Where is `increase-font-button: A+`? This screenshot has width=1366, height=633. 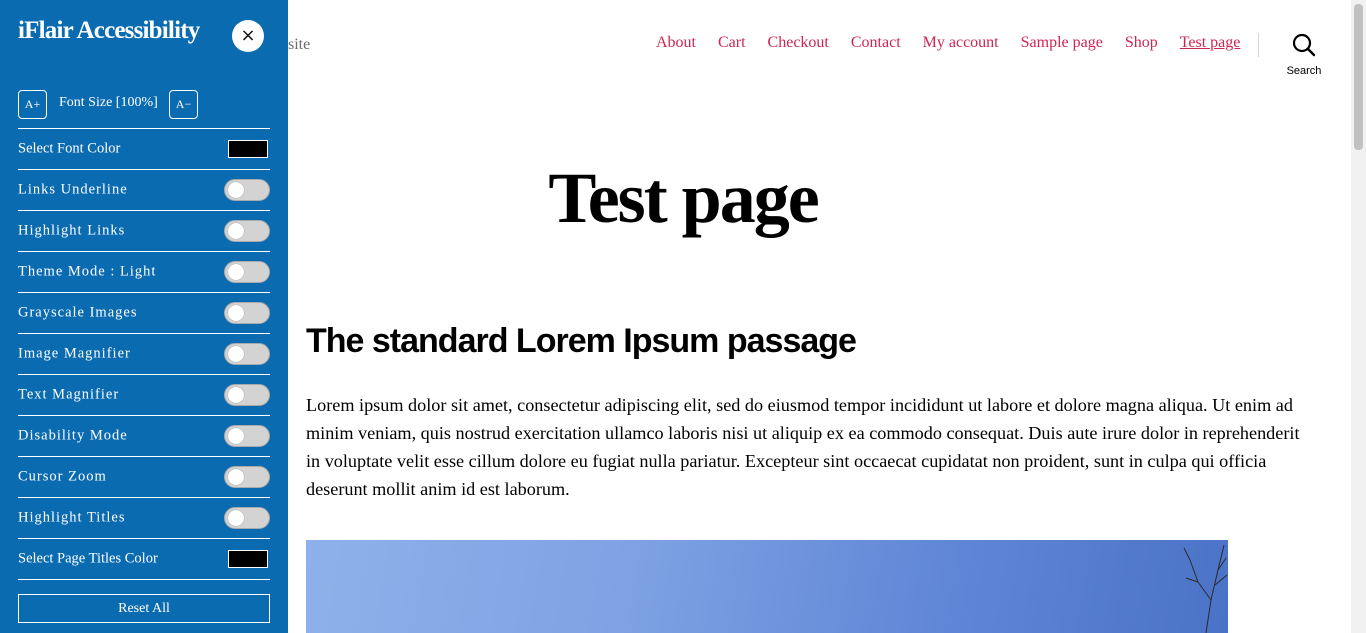 increase-font-button: A+ is located at coordinates (32, 104).